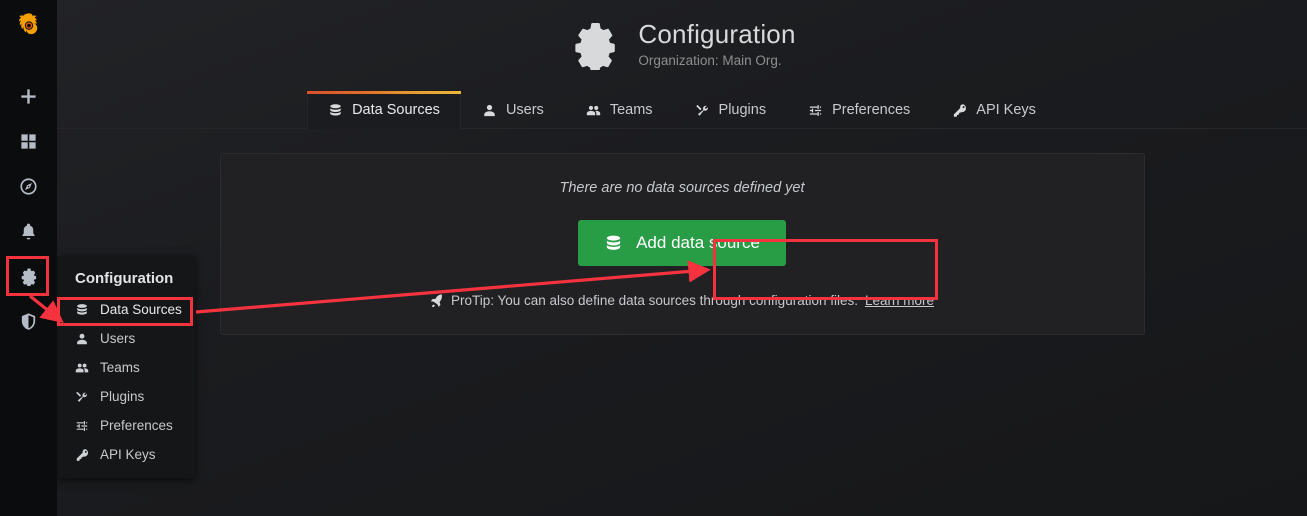 Image resolution: width=1307 pixels, height=516 pixels. What do you see at coordinates (437, 300) in the screenshot?
I see `rocket-icon` at bounding box center [437, 300].